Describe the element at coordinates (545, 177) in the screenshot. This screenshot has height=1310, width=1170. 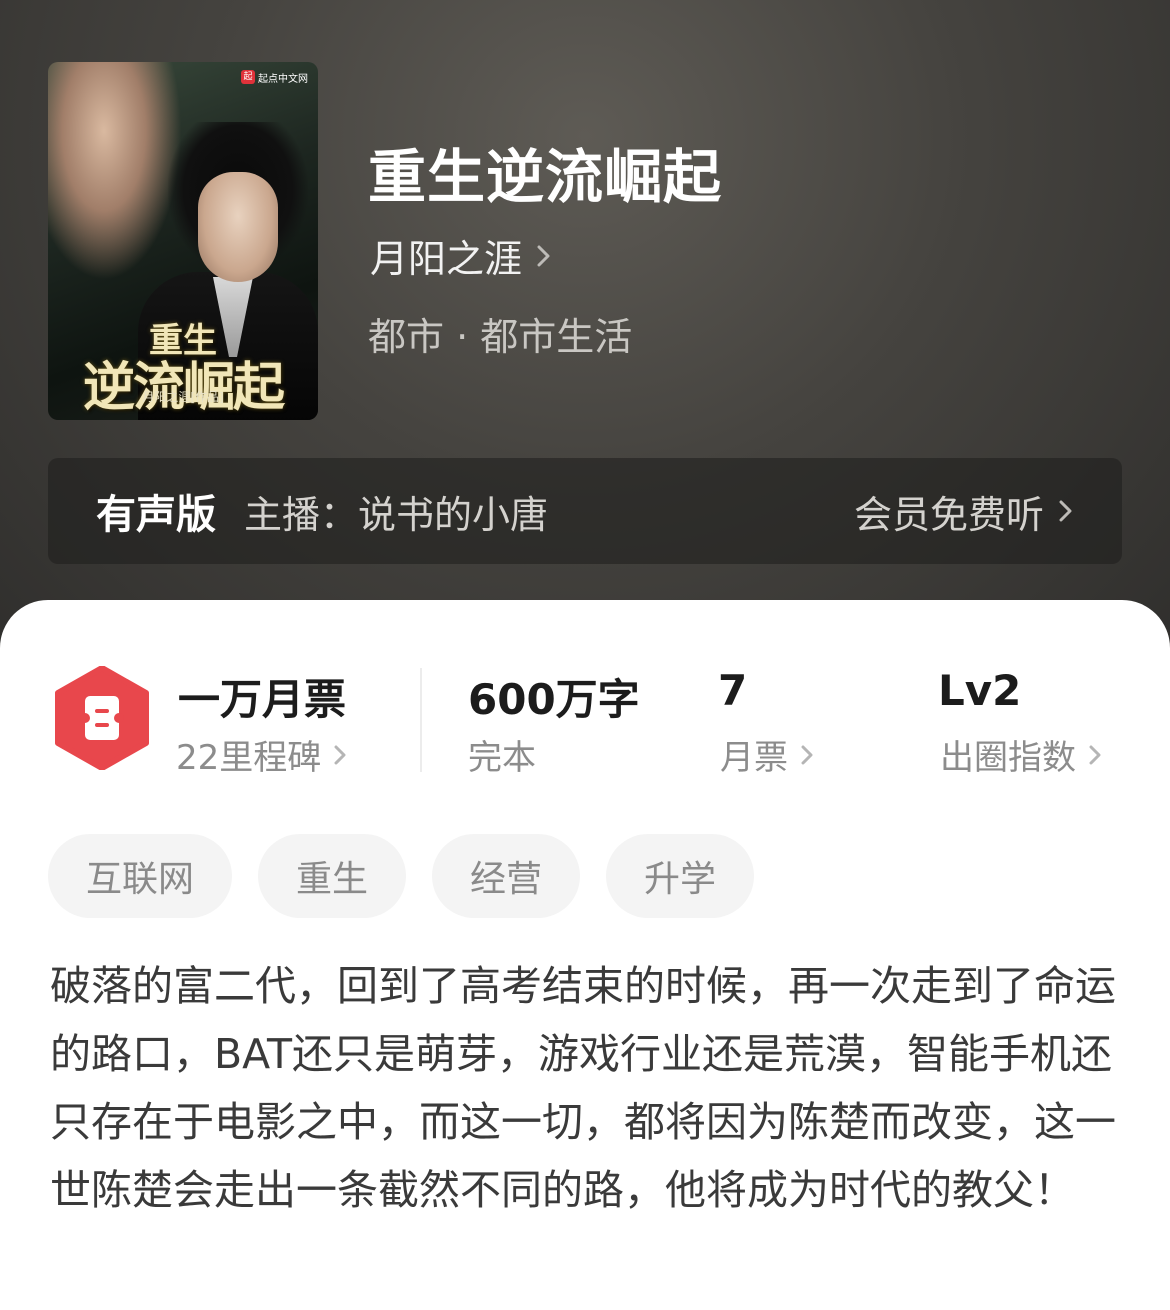
I see `book-title: 重生逆流崛起` at that location.